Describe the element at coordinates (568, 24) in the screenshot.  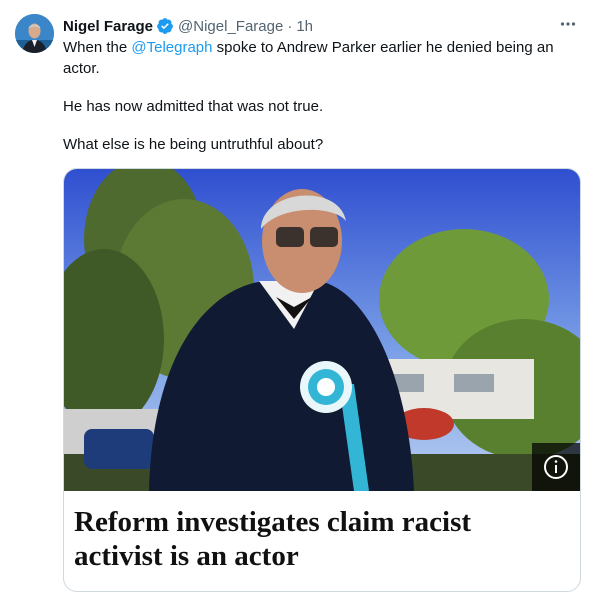
I see `more-options-icon` at that location.